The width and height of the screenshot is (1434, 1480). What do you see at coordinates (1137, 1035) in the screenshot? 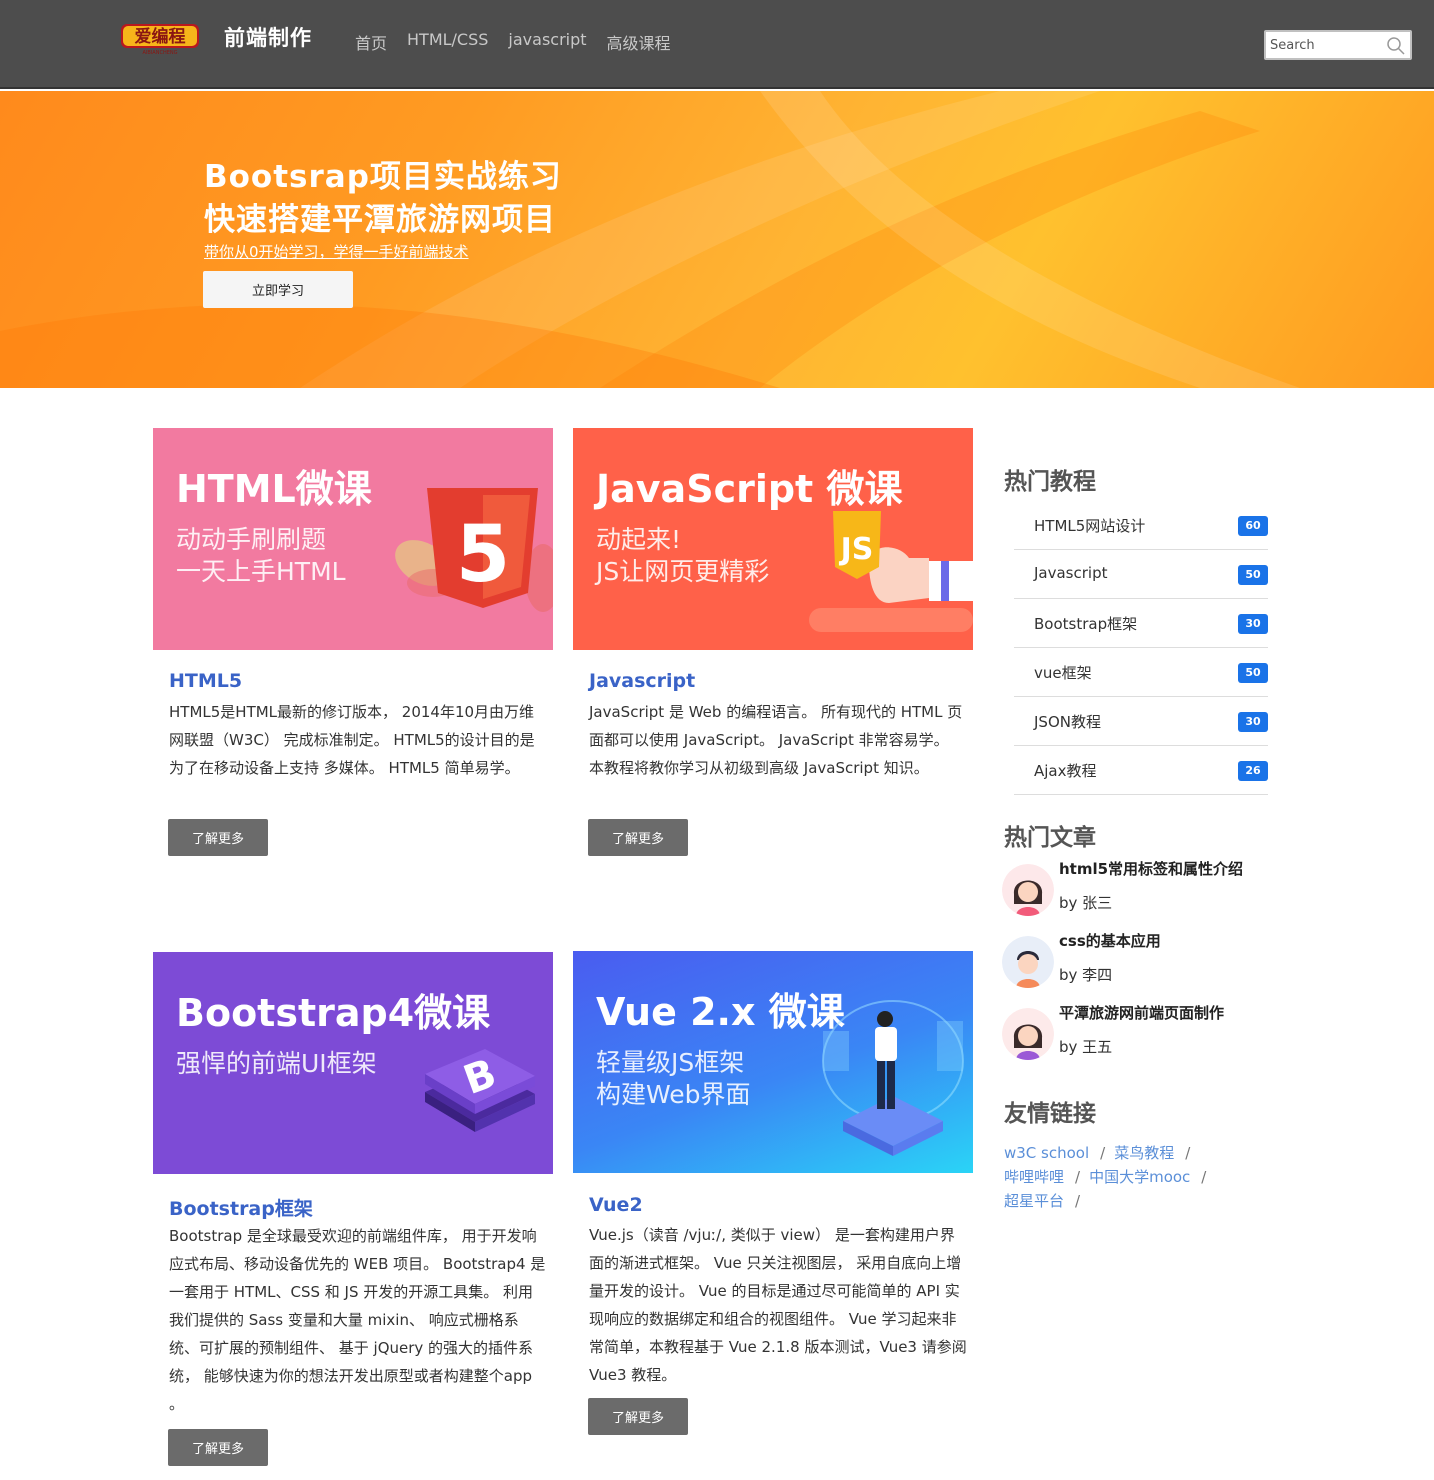
I see `article-item: 平潭旅游网前端页面制作 by 王五` at bounding box center [1137, 1035].